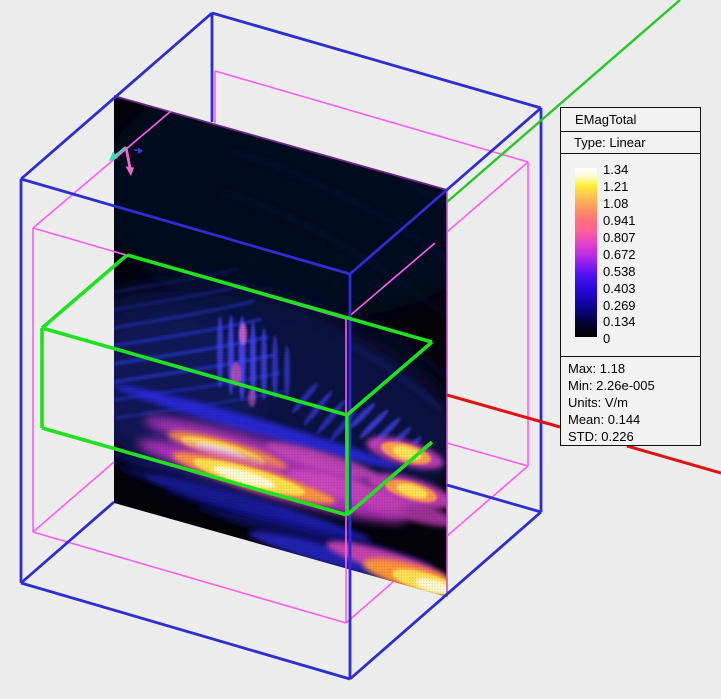 This screenshot has height=699, width=721. What do you see at coordinates (586, 252) in the screenshot?
I see `colorbar` at bounding box center [586, 252].